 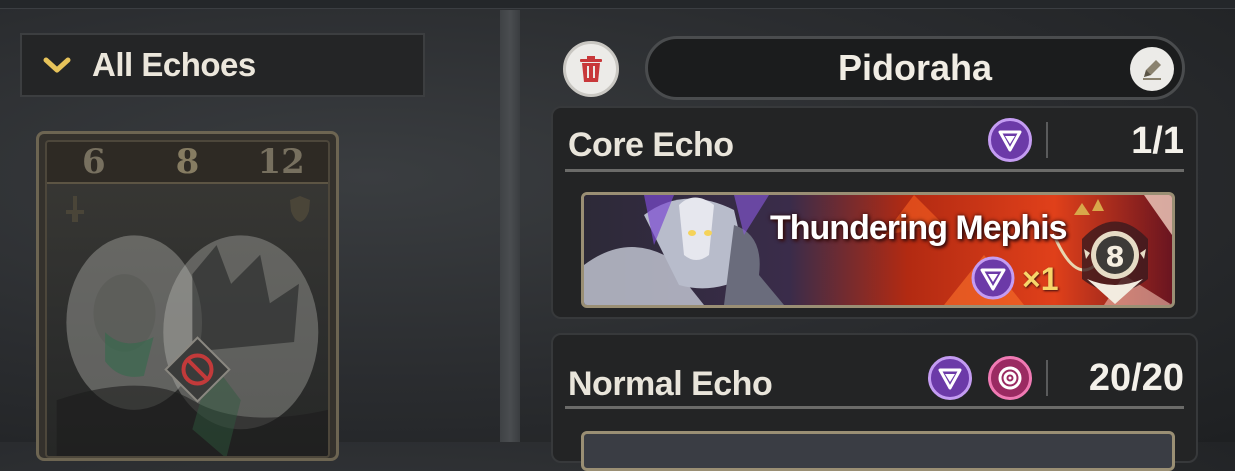 What do you see at coordinates (1040, 279) in the screenshot?
I see `echo-multiplier: ×1` at bounding box center [1040, 279].